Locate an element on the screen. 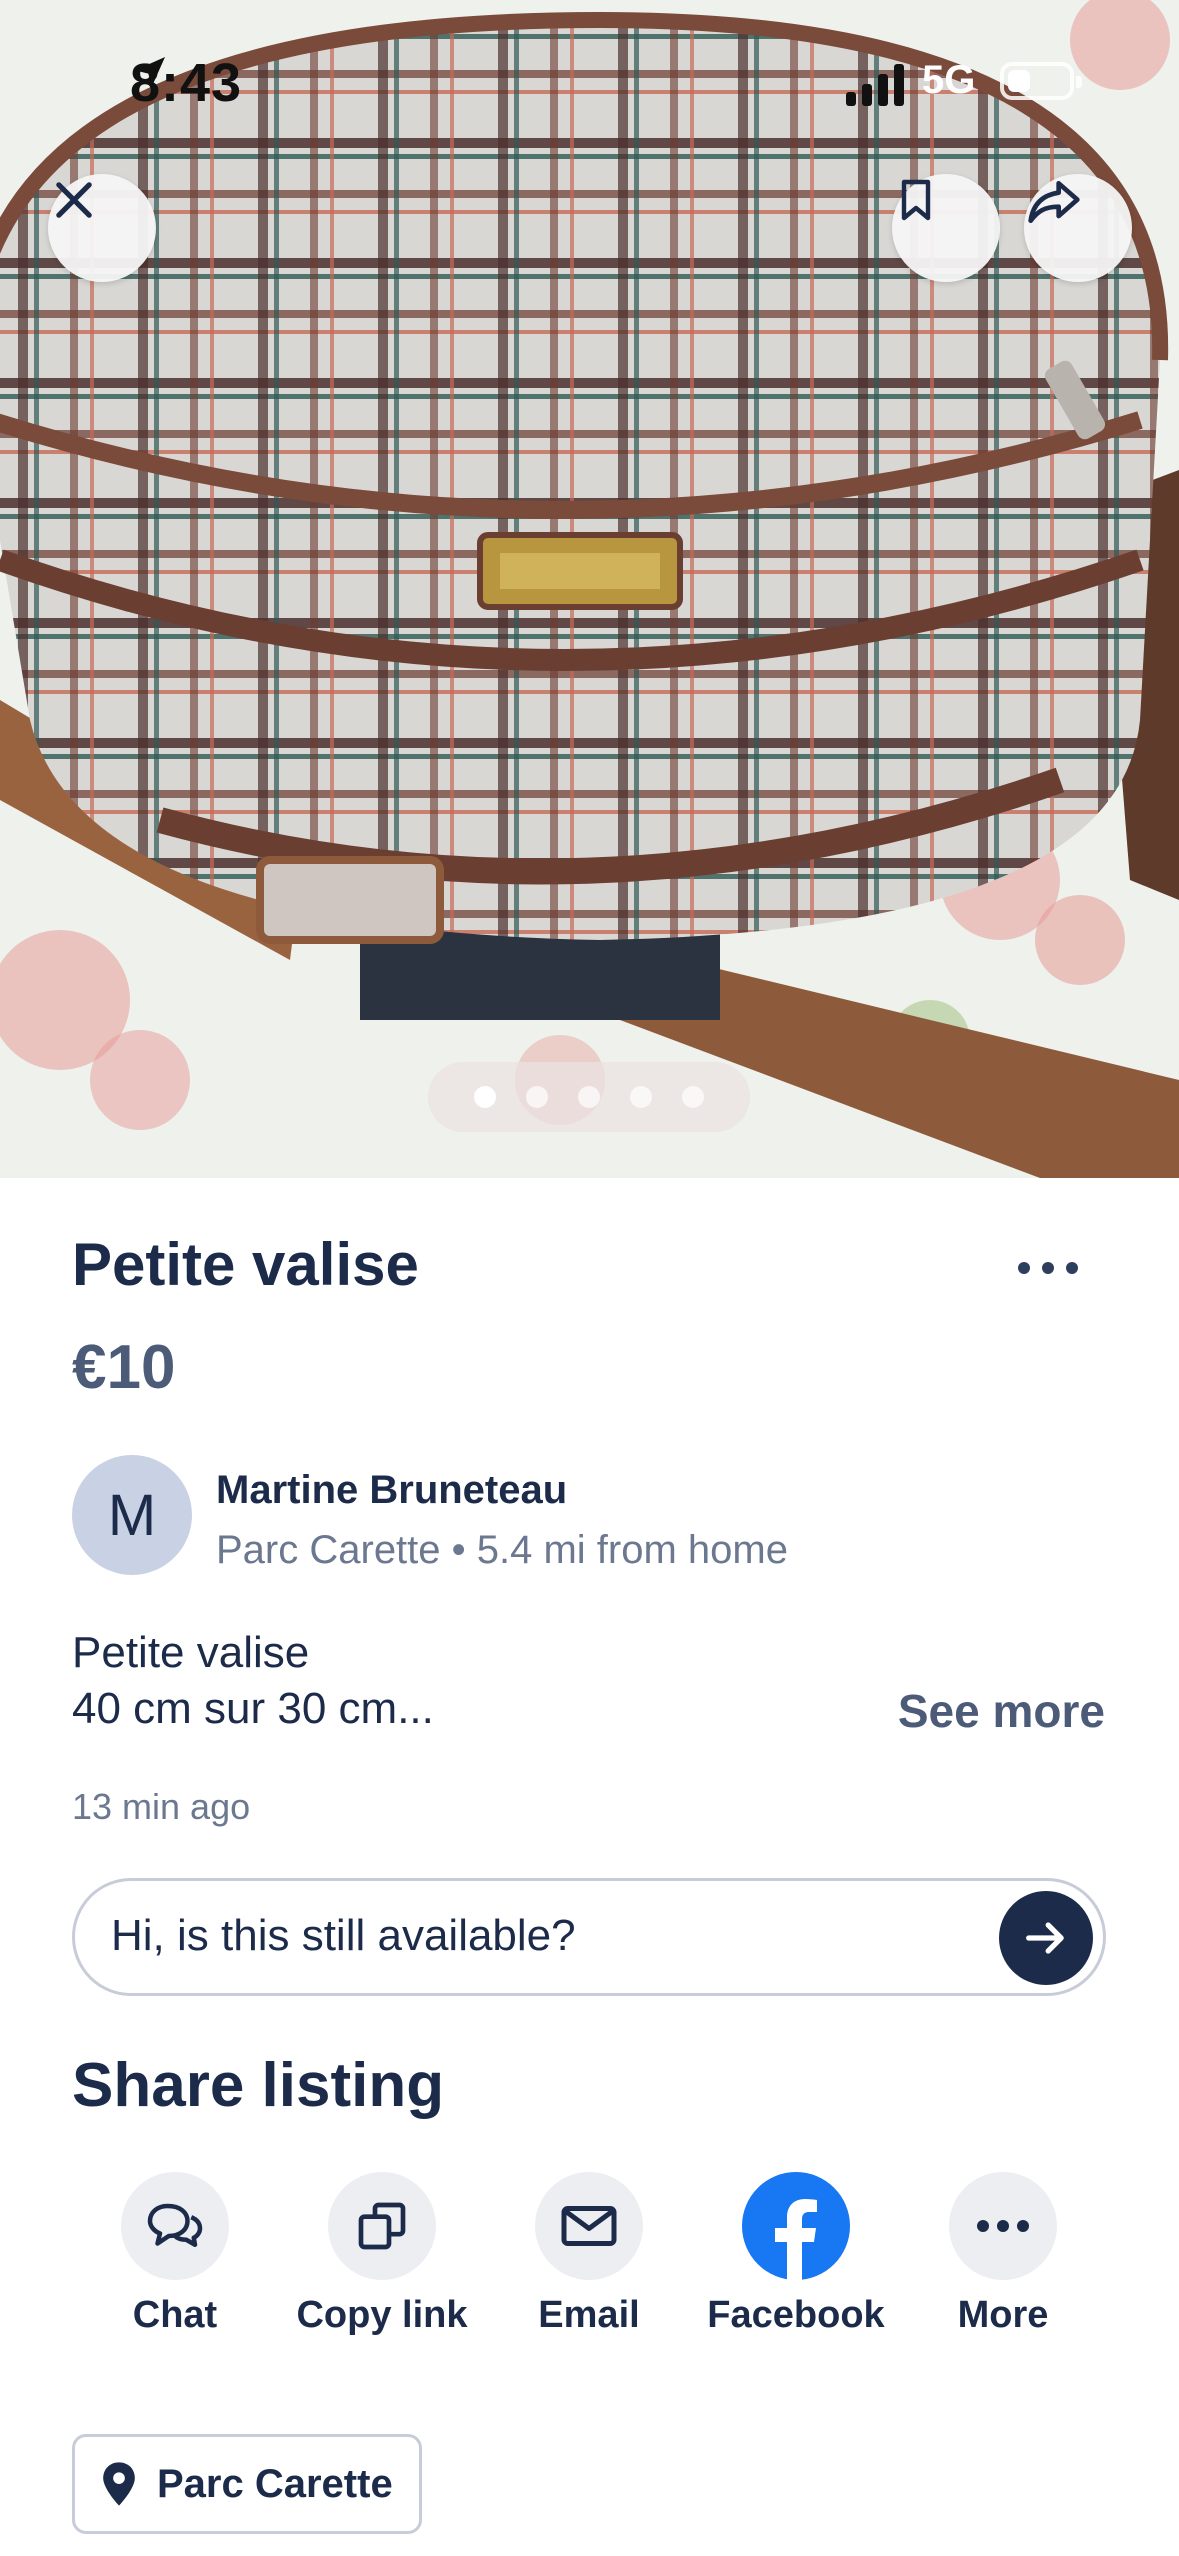 Image resolution: width=1179 pixels, height=2556 pixels. message-input: Hi, is this still available? is located at coordinates (589, 1937).